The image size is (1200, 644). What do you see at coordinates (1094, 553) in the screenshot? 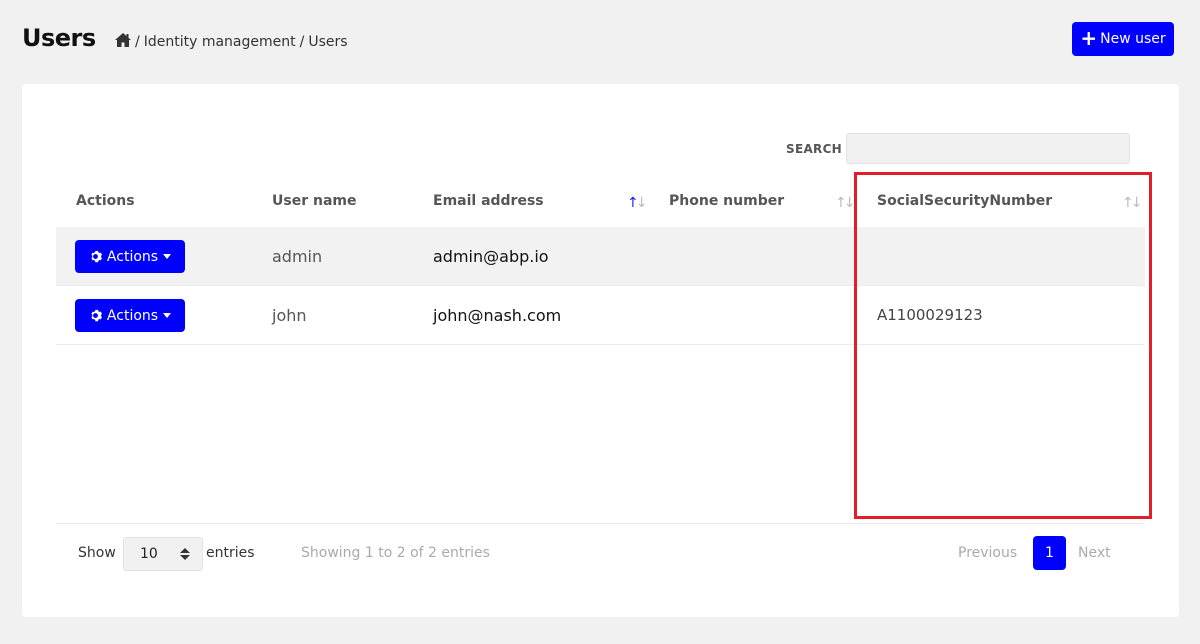
I see `pagination-next: Next` at bounding box center [1094, 553].